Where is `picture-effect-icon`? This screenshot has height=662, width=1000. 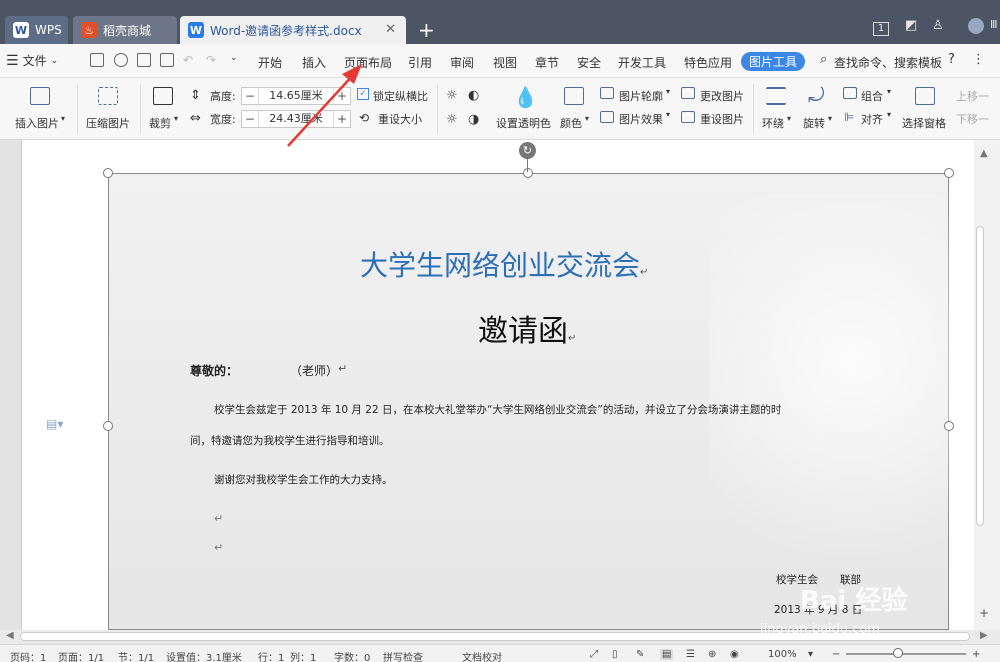
picture-effect-icon is located at coordinates (607, 117).